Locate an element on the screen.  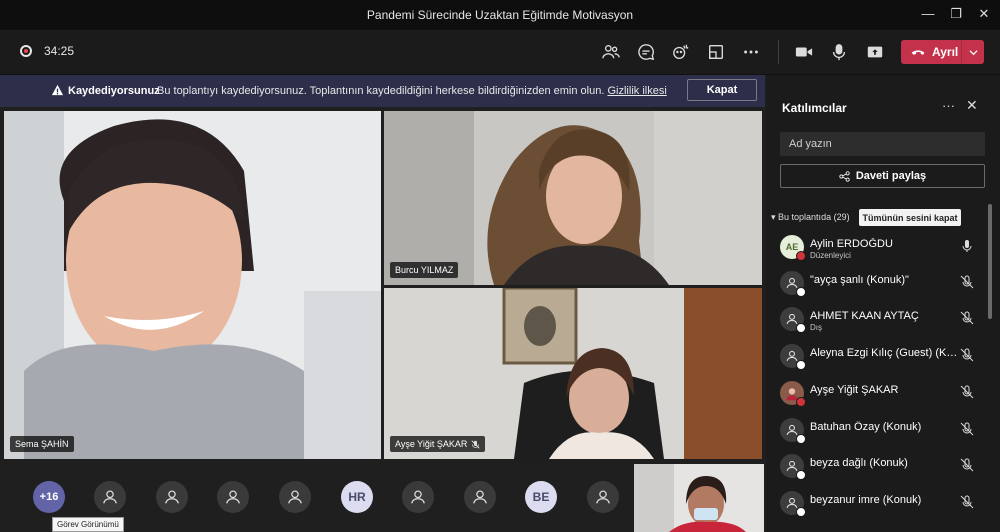
in-meeting-section-toggle: ▾ Bu toplantıda (29) is located at coordinates (810, 217).